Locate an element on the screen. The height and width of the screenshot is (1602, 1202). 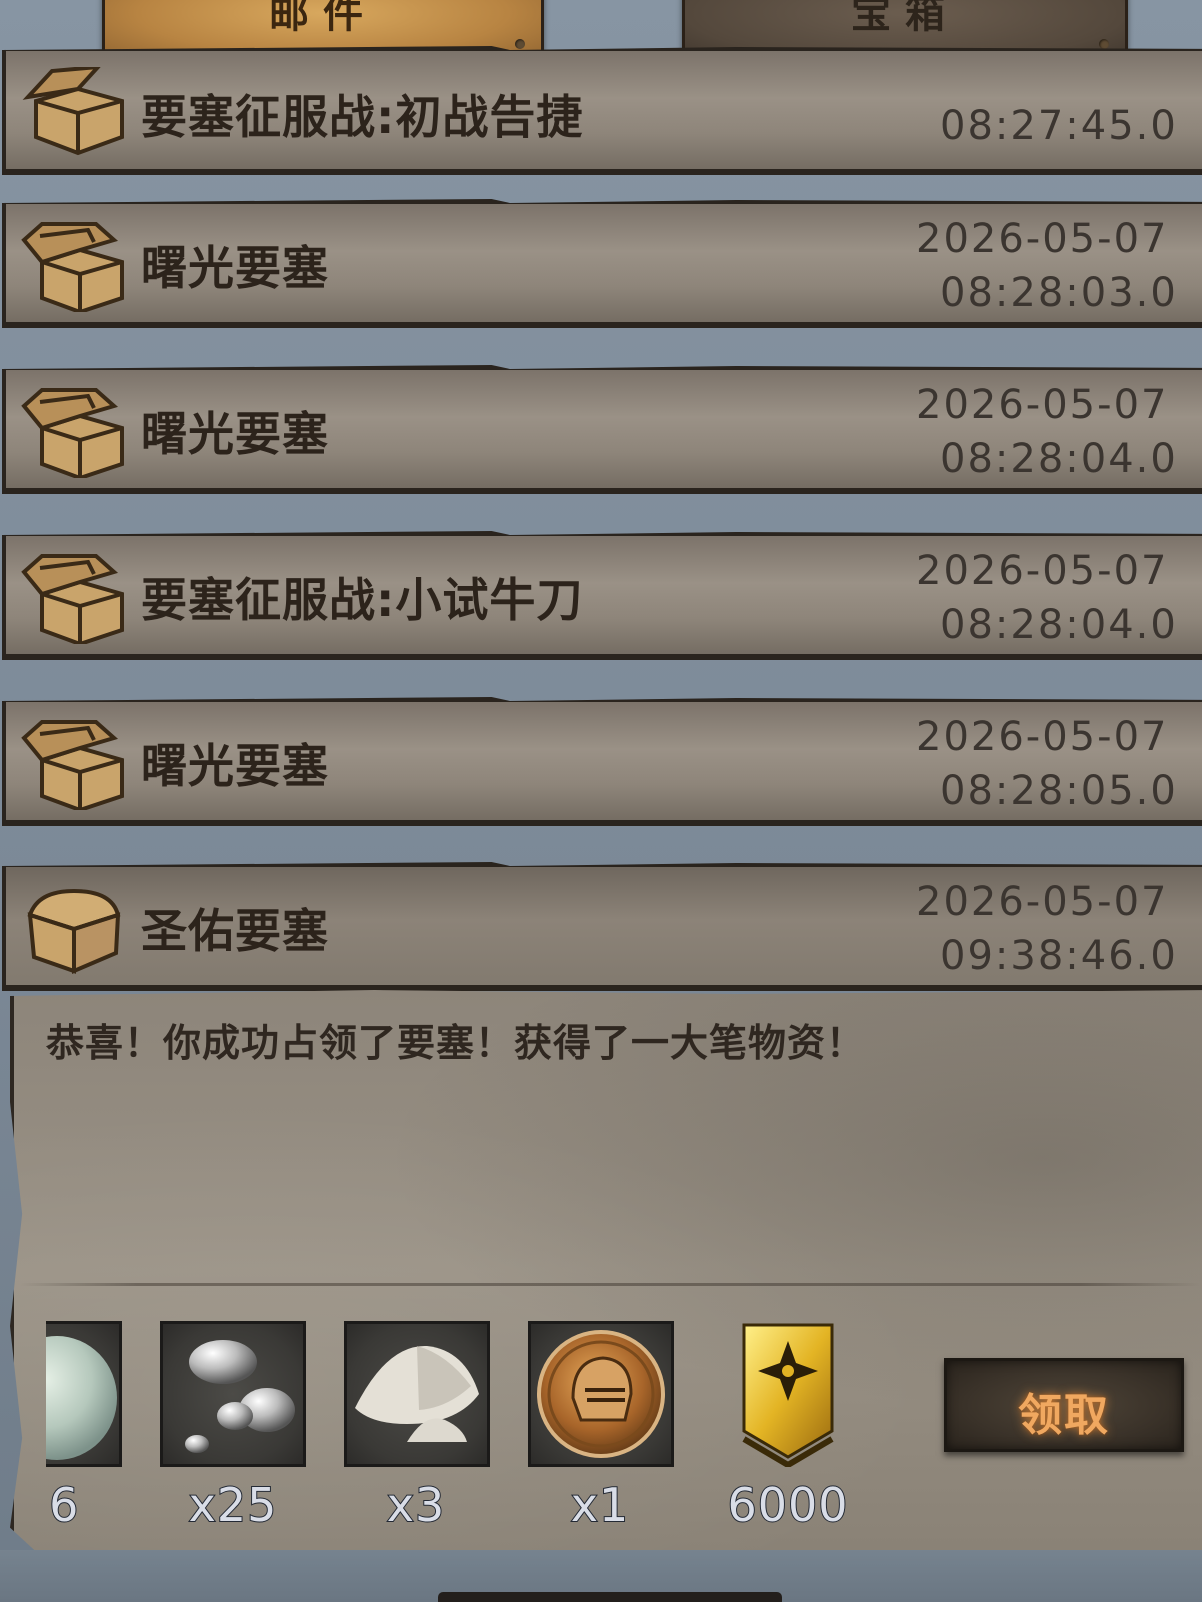
reward-quantity: :6 is located at coordinates (63, 1503).